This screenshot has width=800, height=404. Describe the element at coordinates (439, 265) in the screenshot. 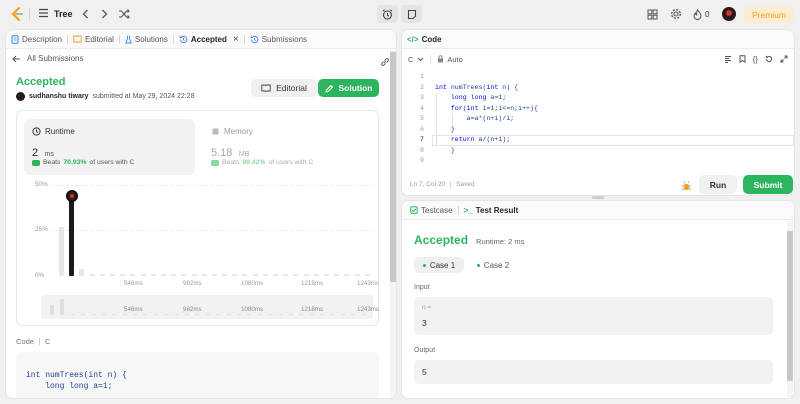

I see `case-1-tab: Case 1` at that location.